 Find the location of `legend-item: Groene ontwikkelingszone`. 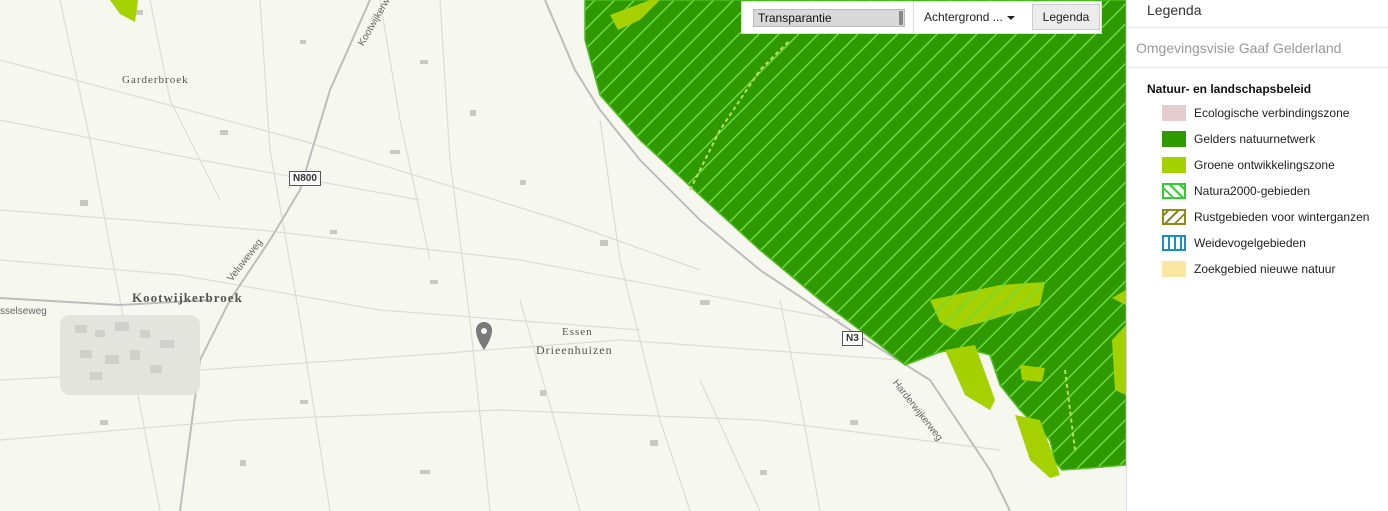

legend-item: Groene ontwikkelingszone is located at coordinates (1248, 165).